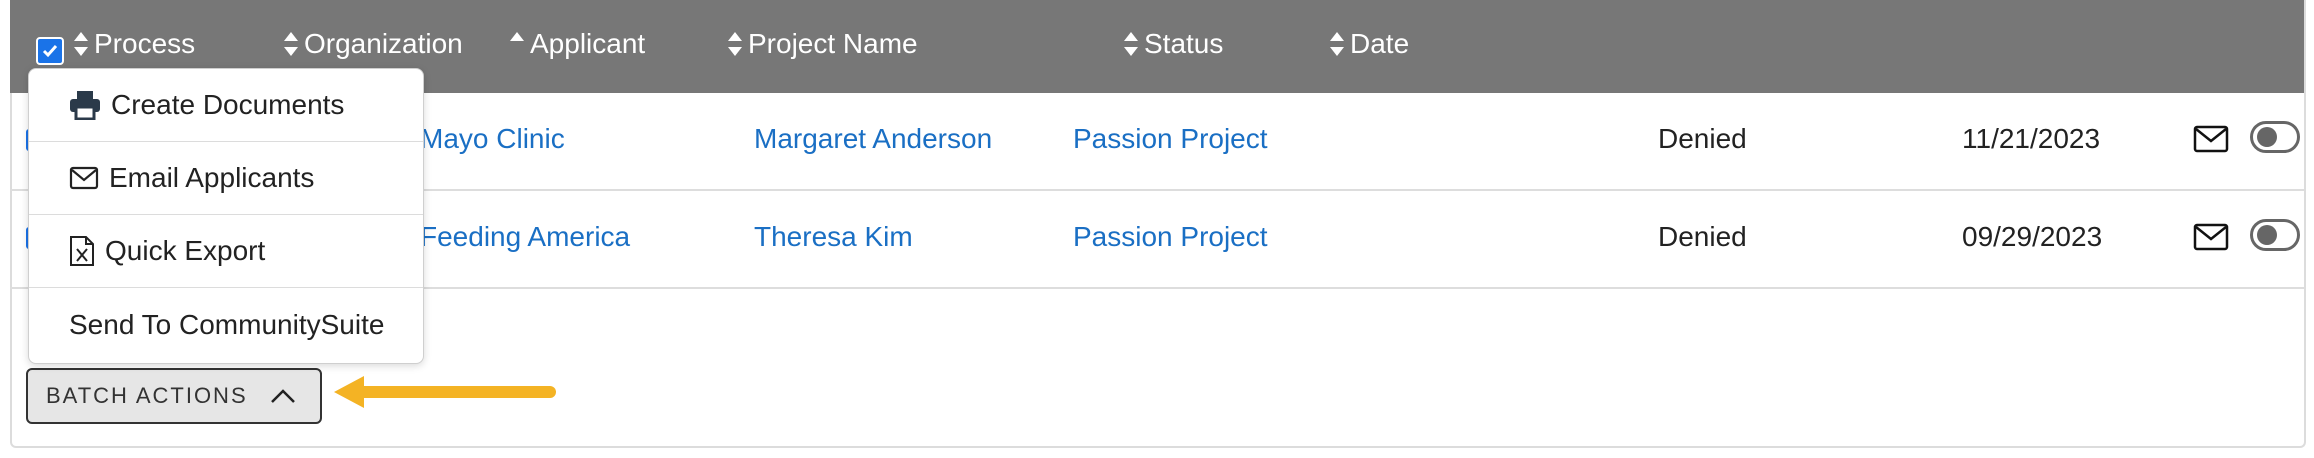  I want to click on menu-item-label: Quick Export, so click(185, 250).